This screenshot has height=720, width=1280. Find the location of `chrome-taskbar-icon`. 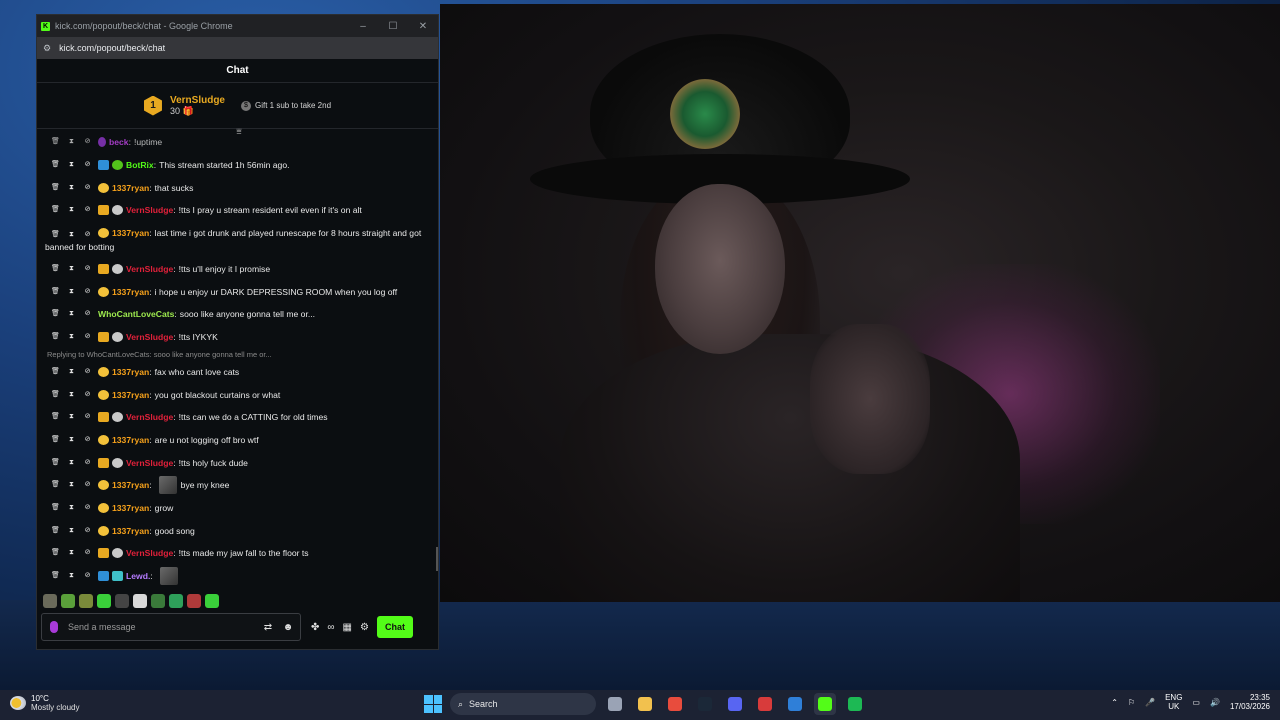

chrome-taskbar-icon is located at coordinates (675, 704).